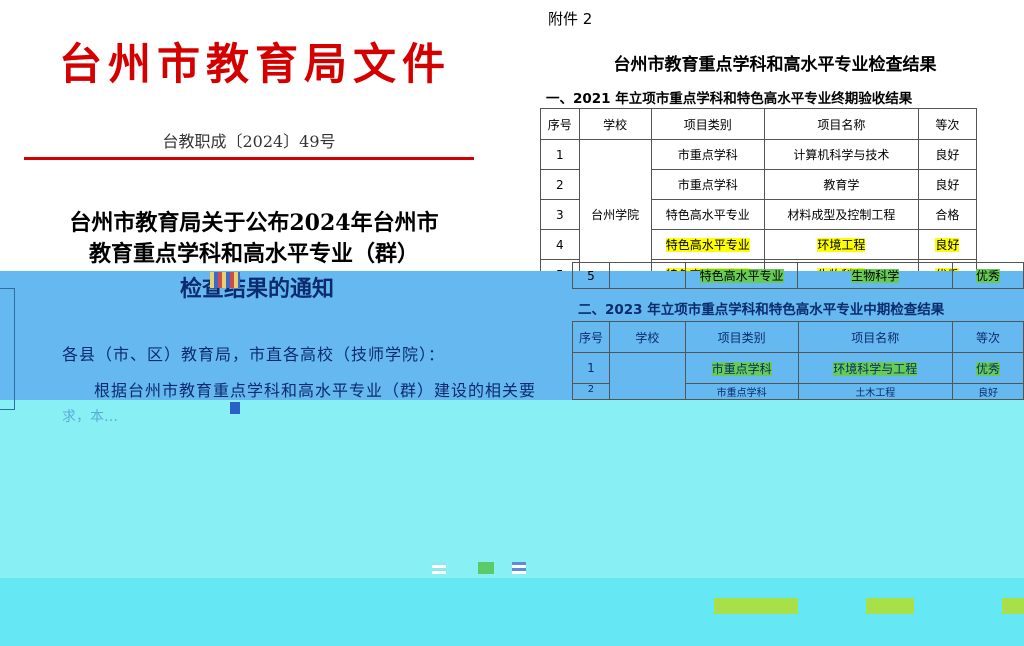 This screenshot has width=1024, height=646. I want to click on highlight: 环境科学与工程, so click(875, 368).